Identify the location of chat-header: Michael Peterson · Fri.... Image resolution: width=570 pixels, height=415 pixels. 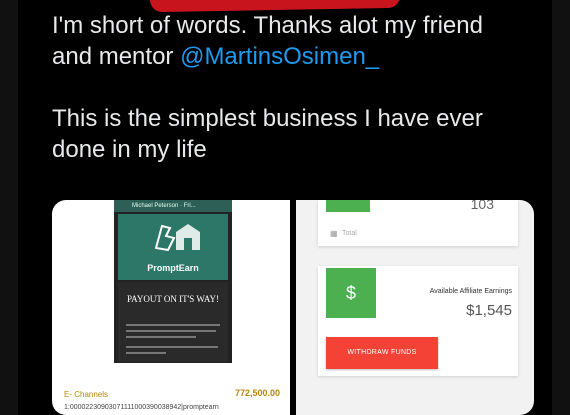
(173, 206).